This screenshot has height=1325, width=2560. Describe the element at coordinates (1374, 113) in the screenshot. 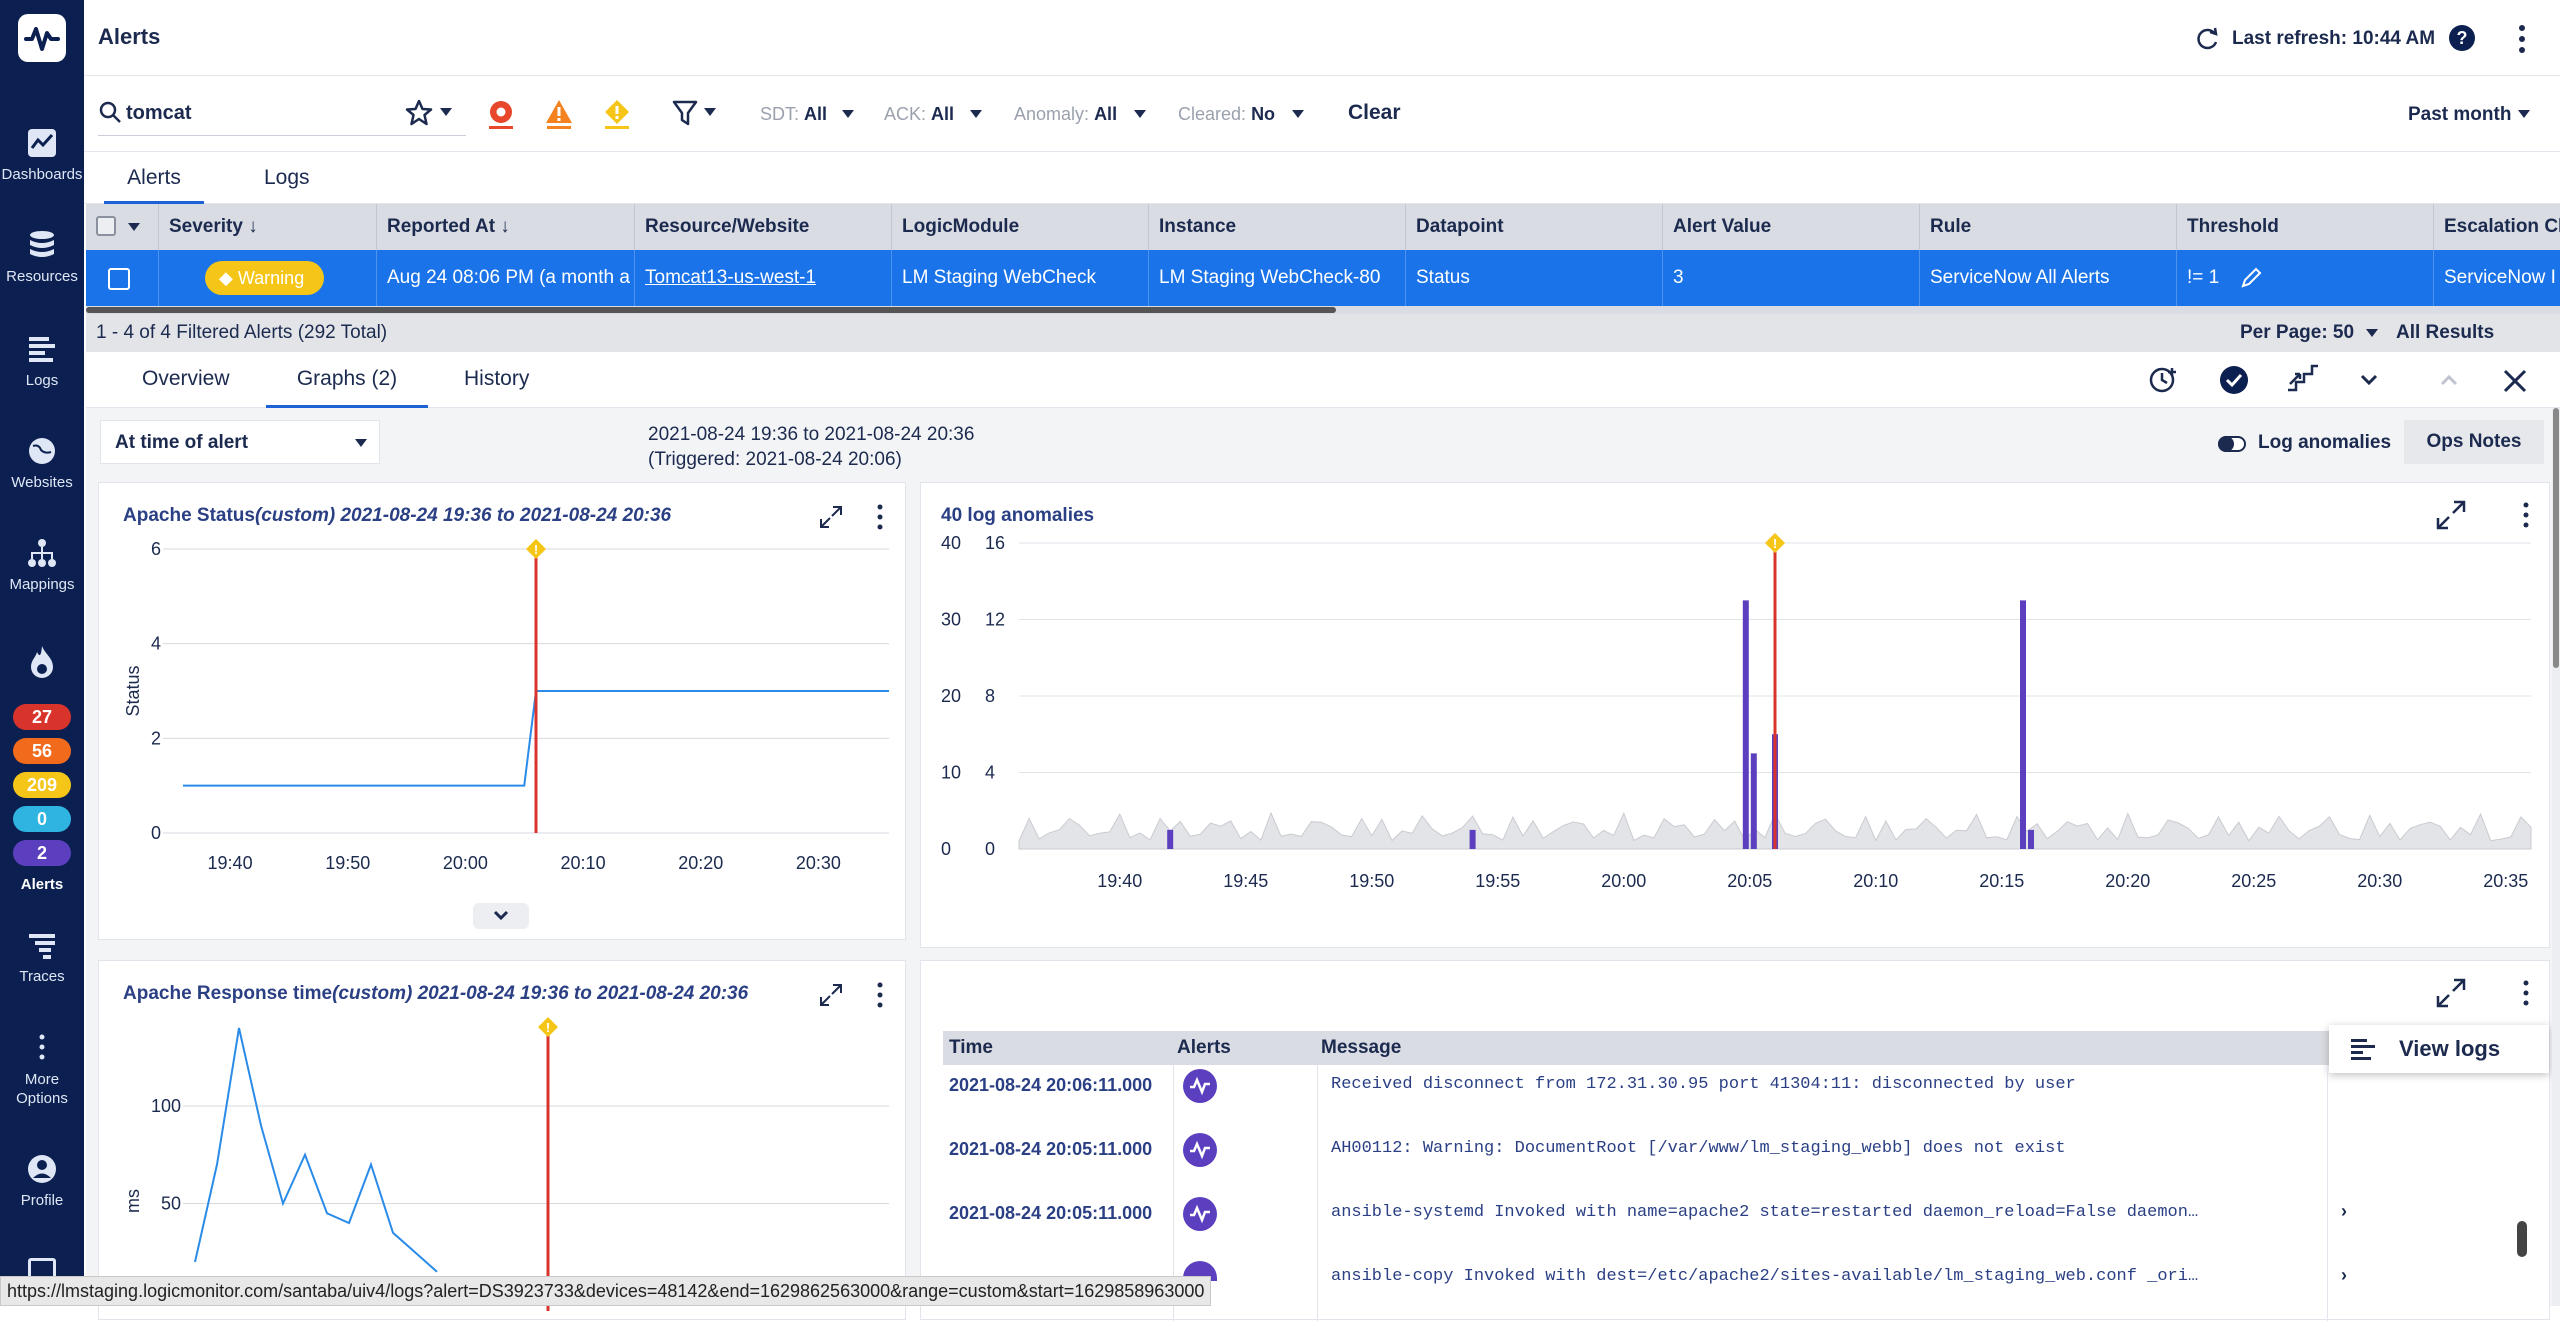

I see `clear-button: Clear` at that location.